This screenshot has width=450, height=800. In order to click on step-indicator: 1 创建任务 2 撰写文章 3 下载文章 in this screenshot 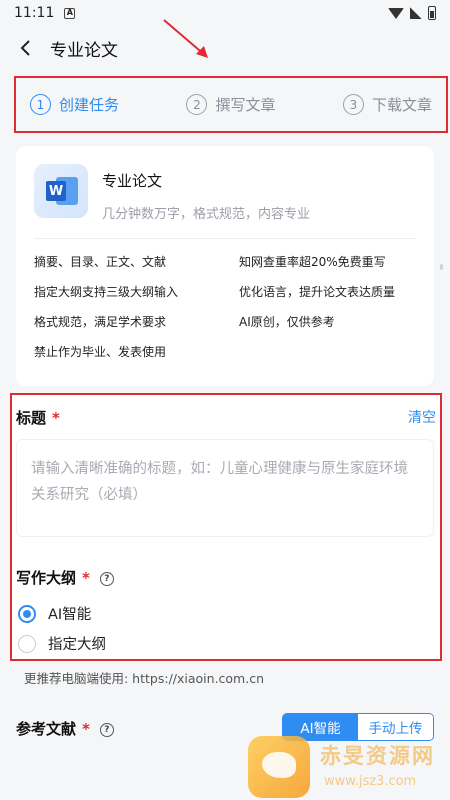, I will do `click(231, 104)`.